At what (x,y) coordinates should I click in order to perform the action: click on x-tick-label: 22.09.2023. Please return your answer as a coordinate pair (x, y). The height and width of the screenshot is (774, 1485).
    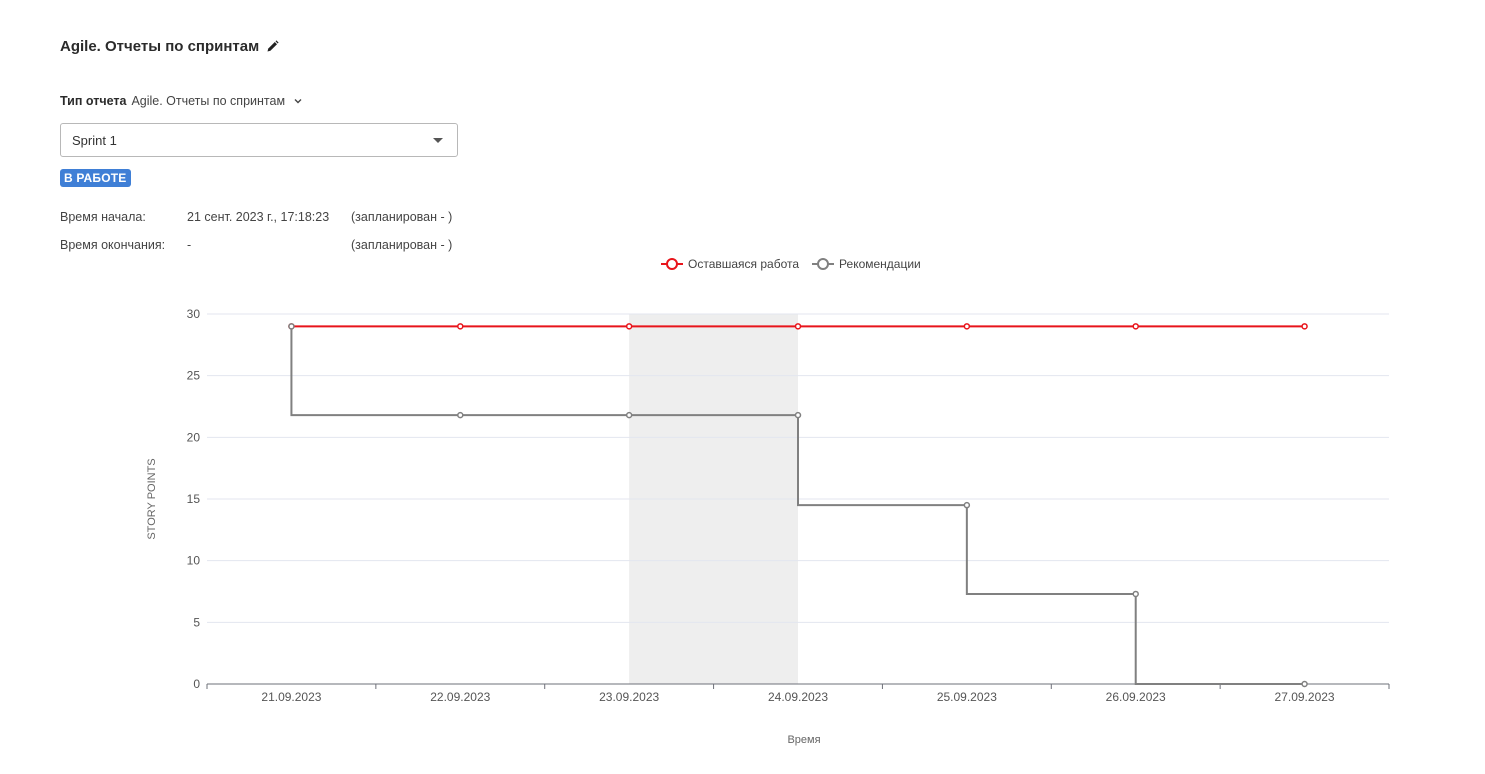
    Looking at the image, I should click on (460, 697).